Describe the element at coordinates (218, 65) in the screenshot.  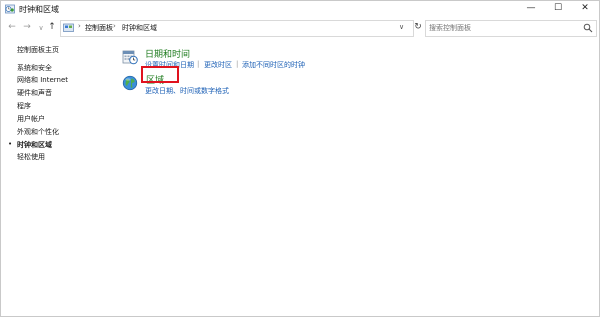
I see `task-change-time-zone: 更改时区` at that location.